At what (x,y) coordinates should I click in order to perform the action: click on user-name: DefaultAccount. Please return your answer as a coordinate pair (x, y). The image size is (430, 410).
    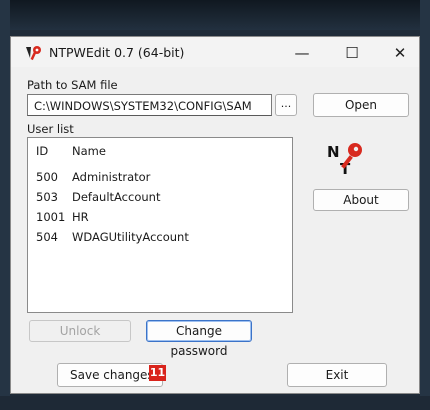
    Looking at the image, I should click on (116, 197).